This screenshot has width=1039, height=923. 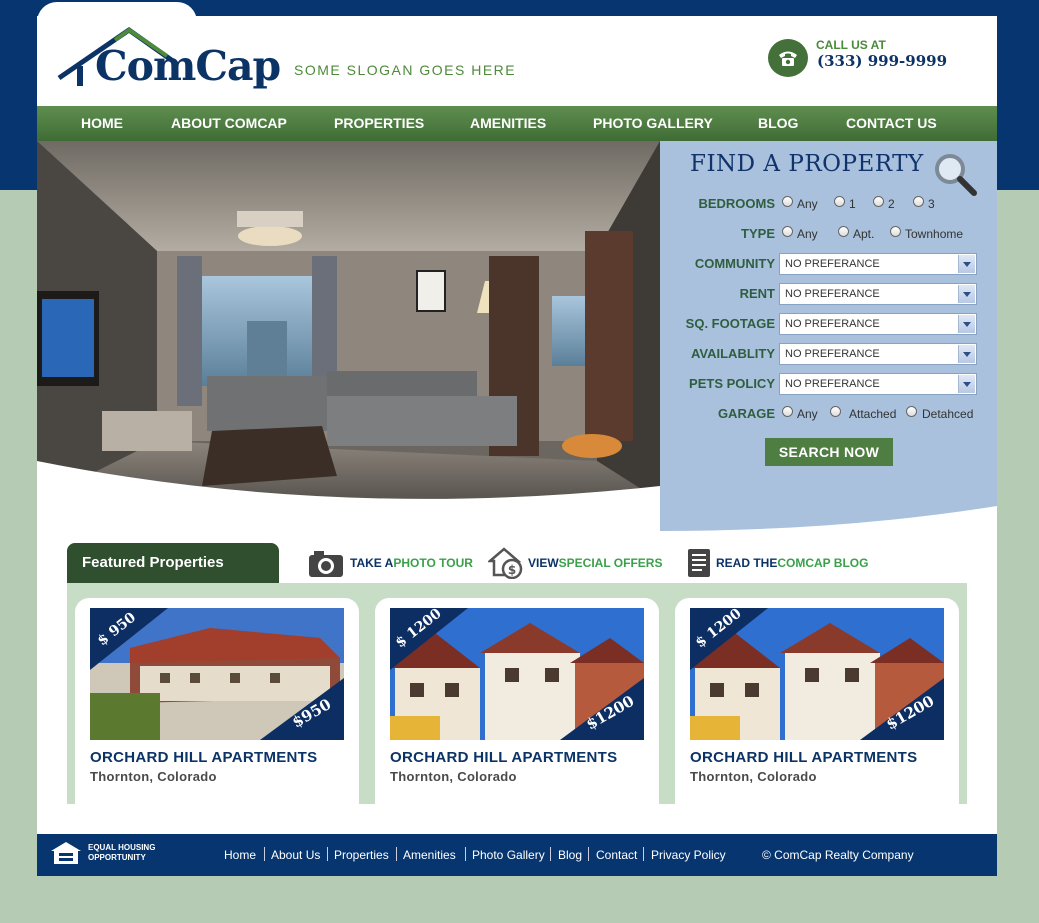 I want to click on footer-link-properties: Properties, so click(x=361, y=855).